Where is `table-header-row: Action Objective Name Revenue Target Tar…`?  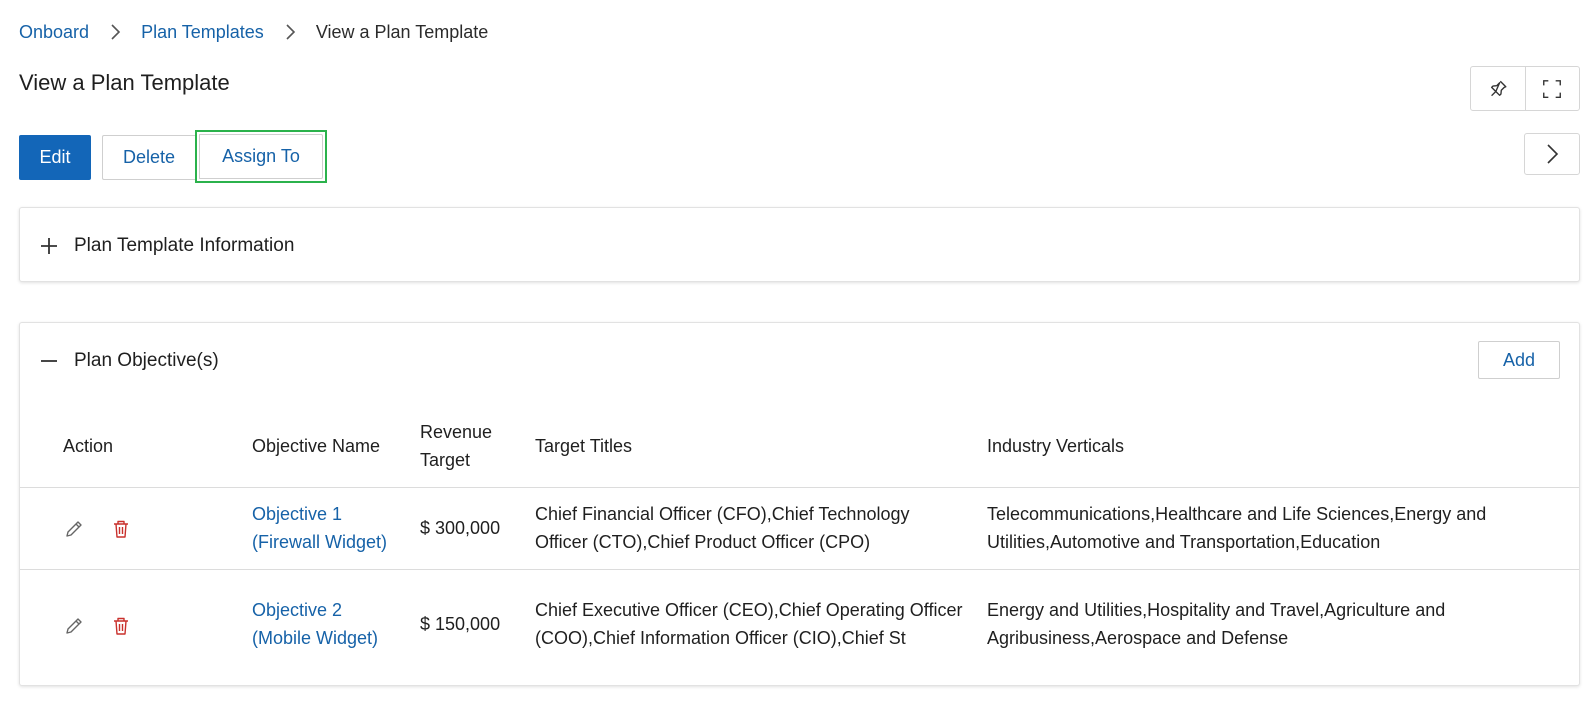
table-header-row: Action Objective Name Revenue Target Tar… is located at coordinates (799, 446).